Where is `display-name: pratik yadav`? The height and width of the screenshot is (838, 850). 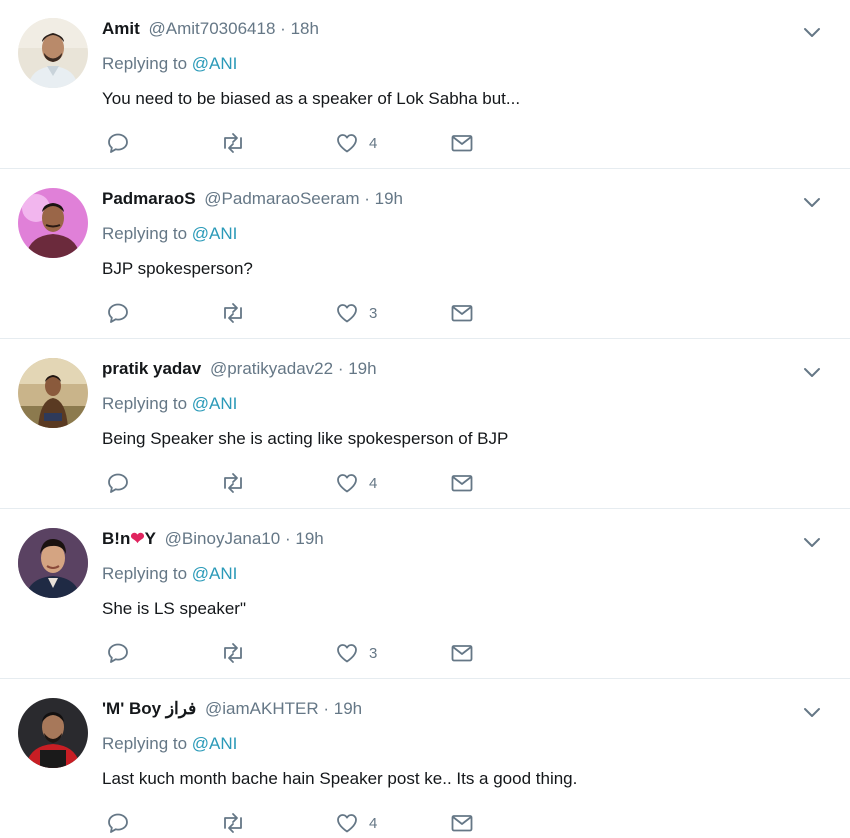 display-name: pratik yadav is located at coordinates (151, 368).